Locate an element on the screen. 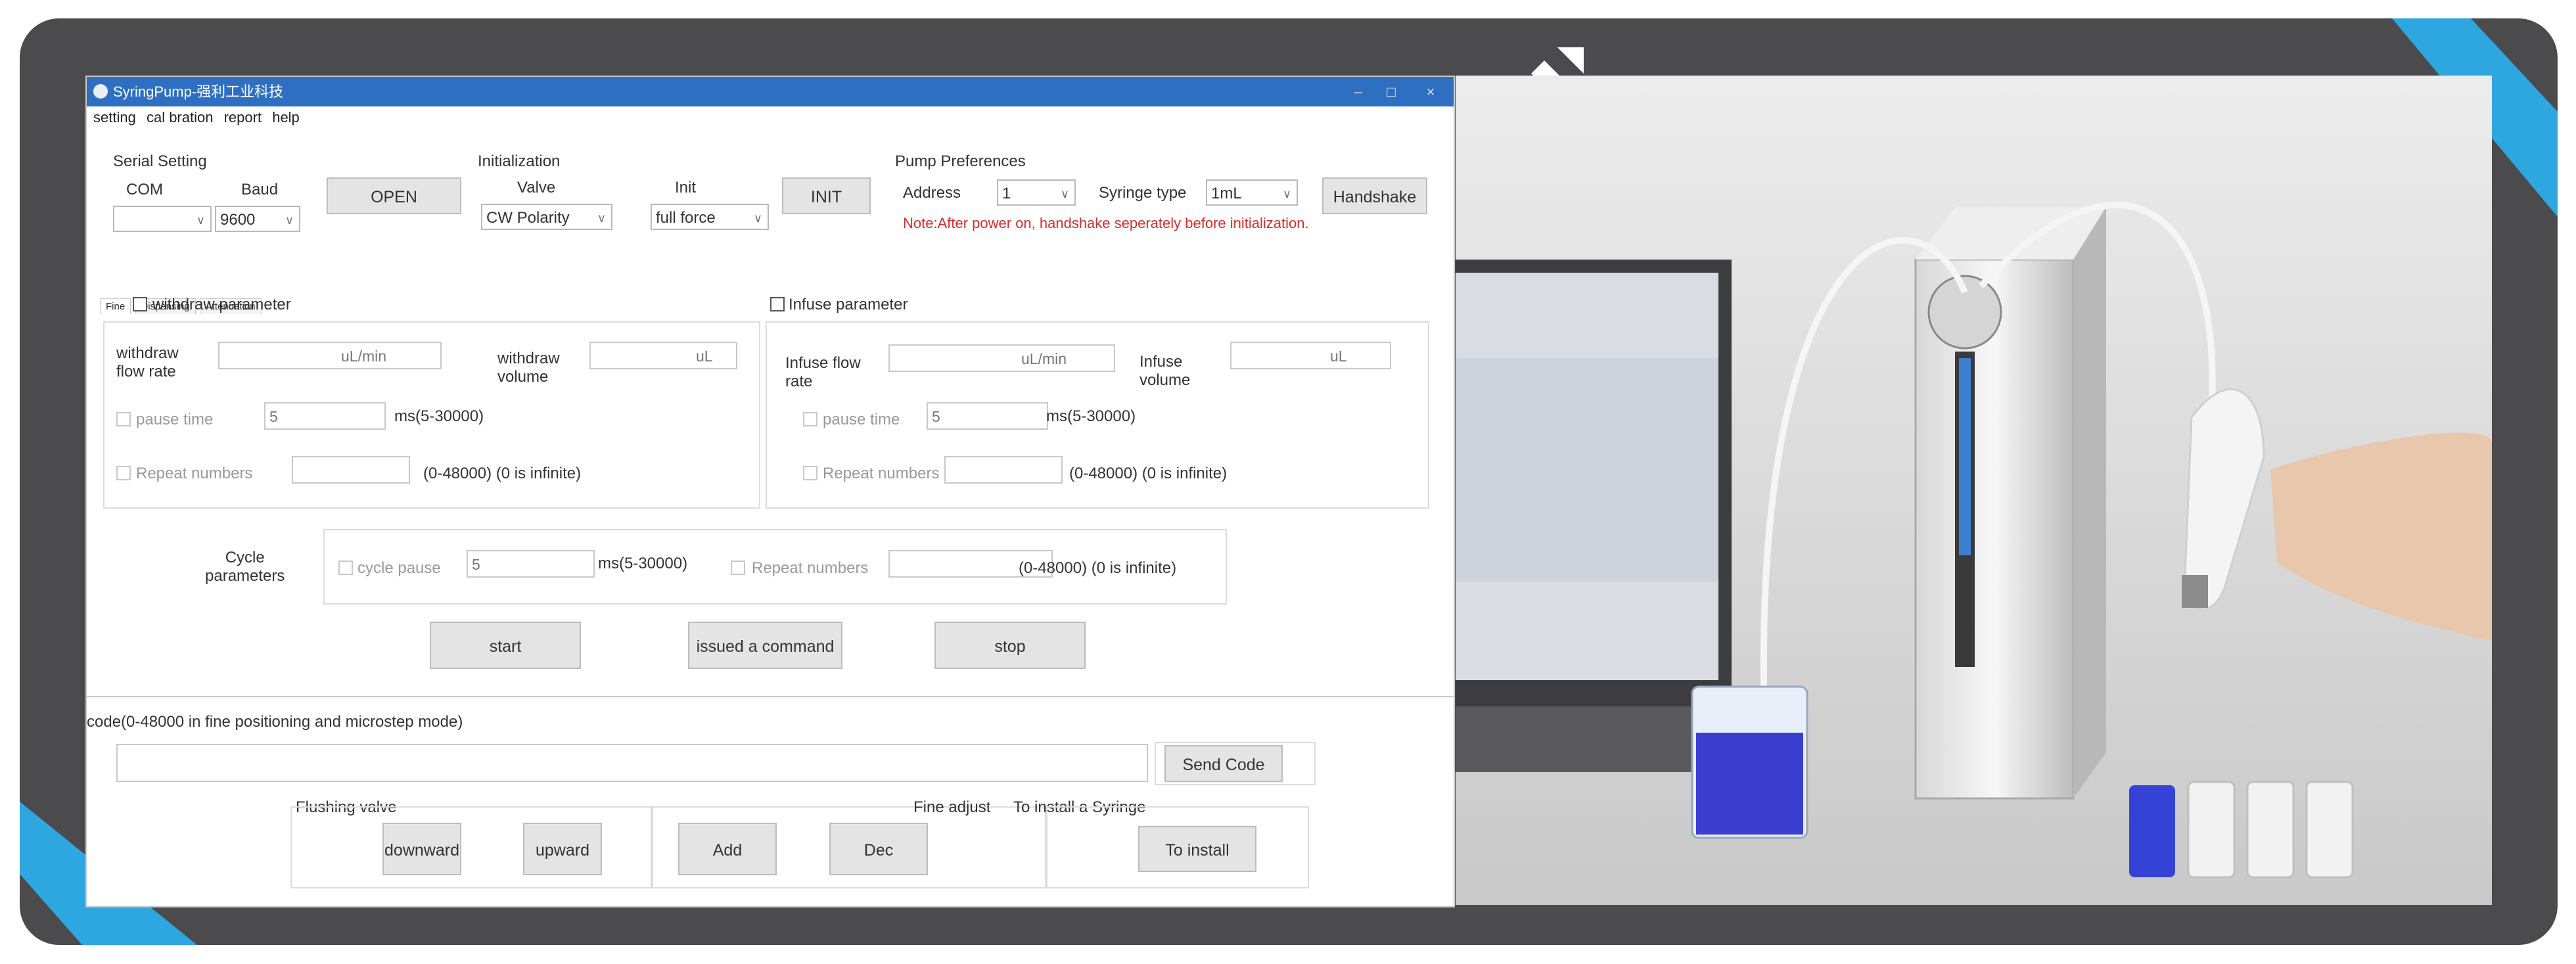 This screenshot has width=2576, height=964. cycle-pause-input: 5 is located at coordinates (531, 564).